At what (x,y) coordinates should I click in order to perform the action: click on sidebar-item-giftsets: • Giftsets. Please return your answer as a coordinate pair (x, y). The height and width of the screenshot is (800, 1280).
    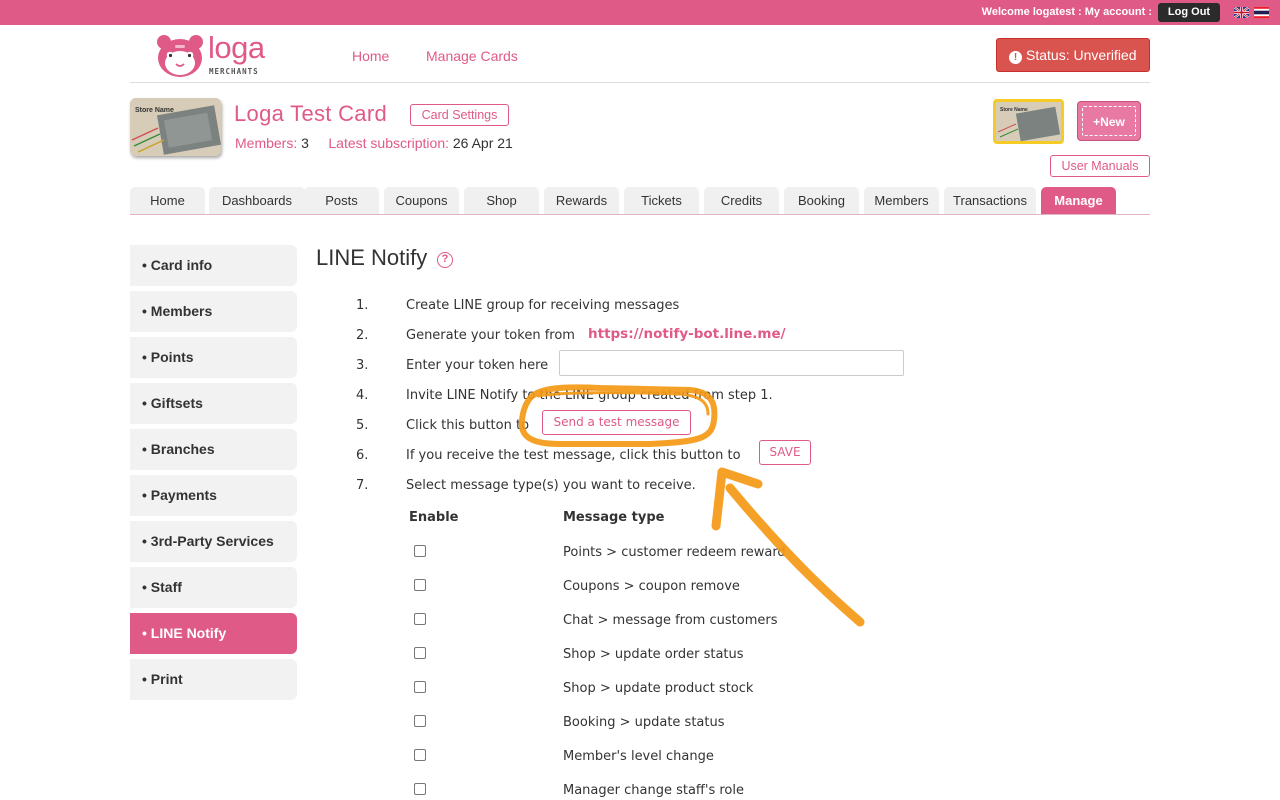
    Looking at the image, I should click on (213, 403).